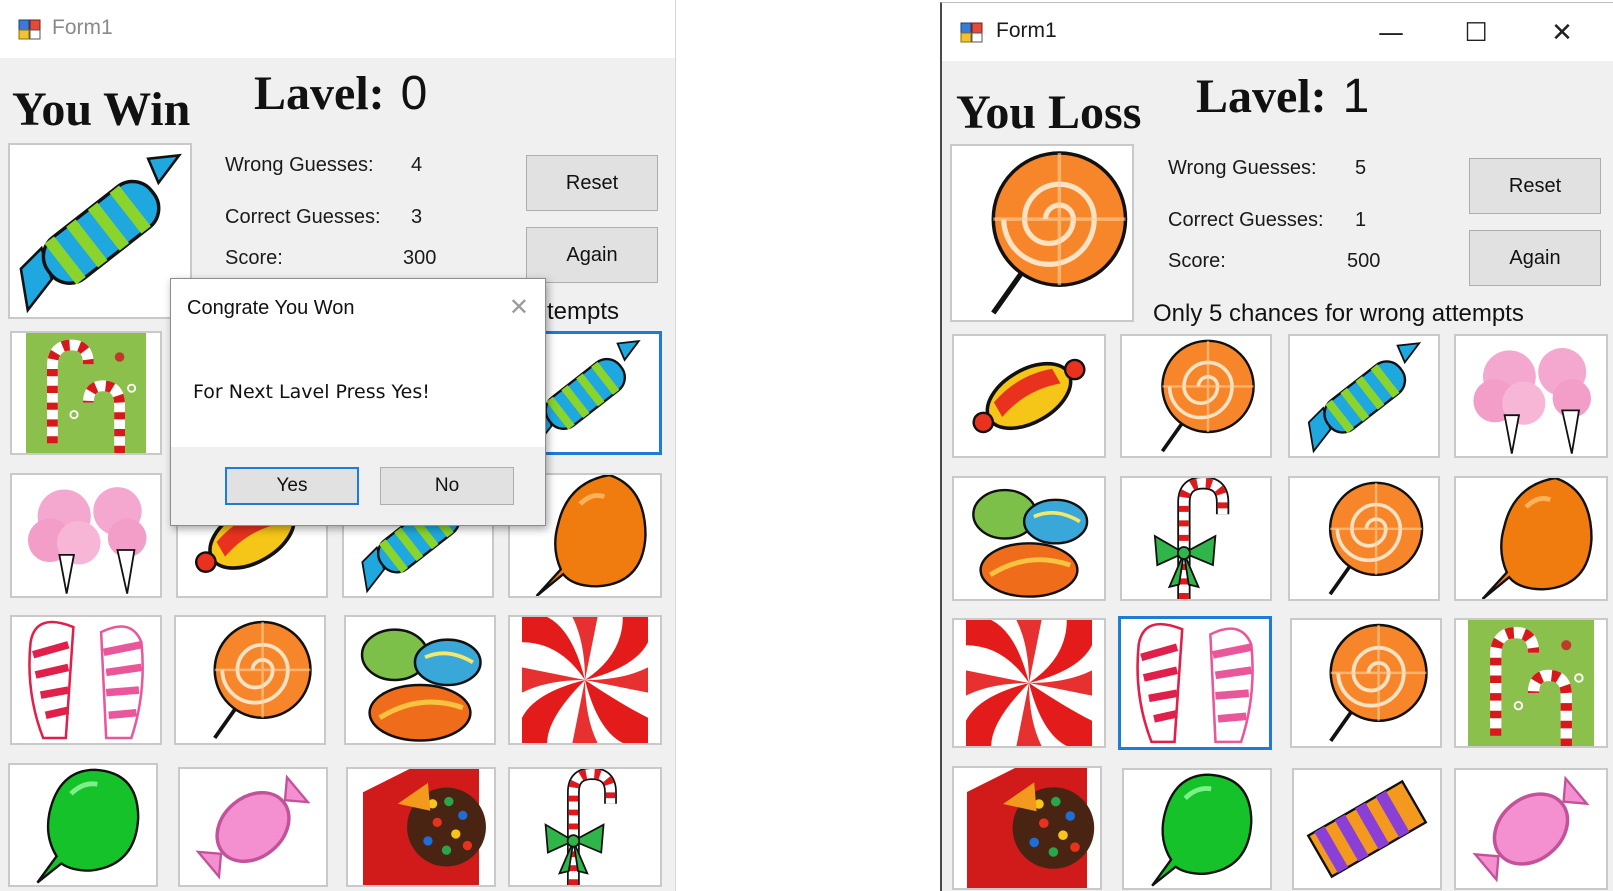 Image resolution: width=1613 pixels, height=891 pixels. Describe the element at coordinates (82, 27) in the screenshot. I see `left-window-title: Form1` at that location.